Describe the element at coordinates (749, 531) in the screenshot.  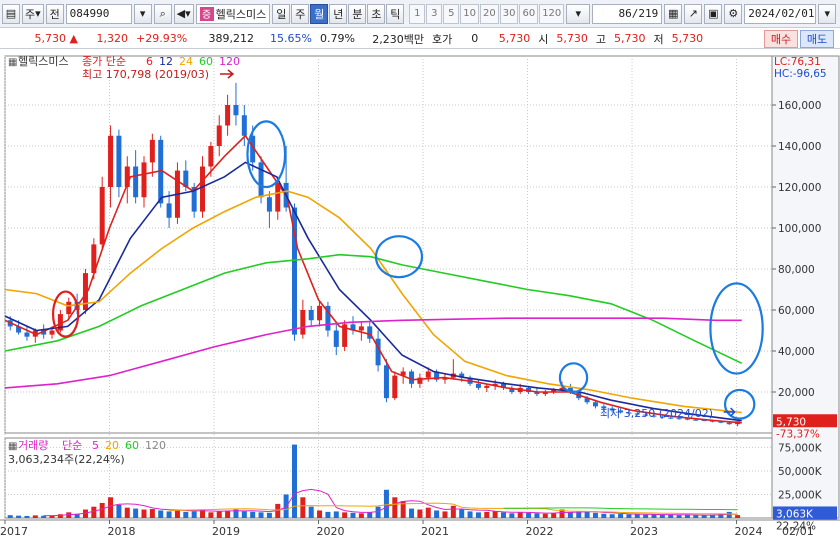
I see `x-tick-label: 2024` at that location.